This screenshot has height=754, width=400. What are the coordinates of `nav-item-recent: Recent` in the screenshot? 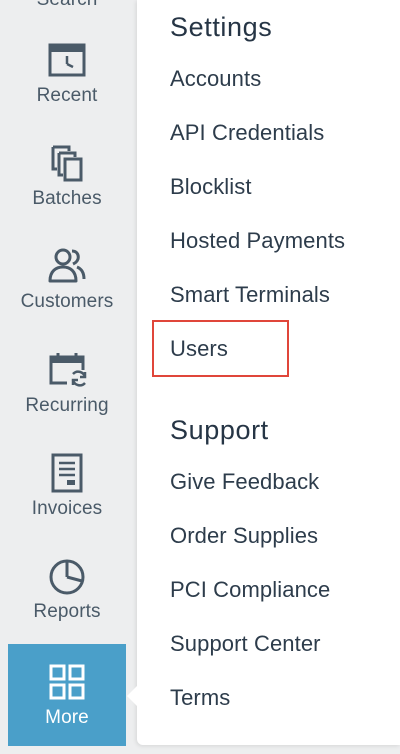 It's located at (67, 90).